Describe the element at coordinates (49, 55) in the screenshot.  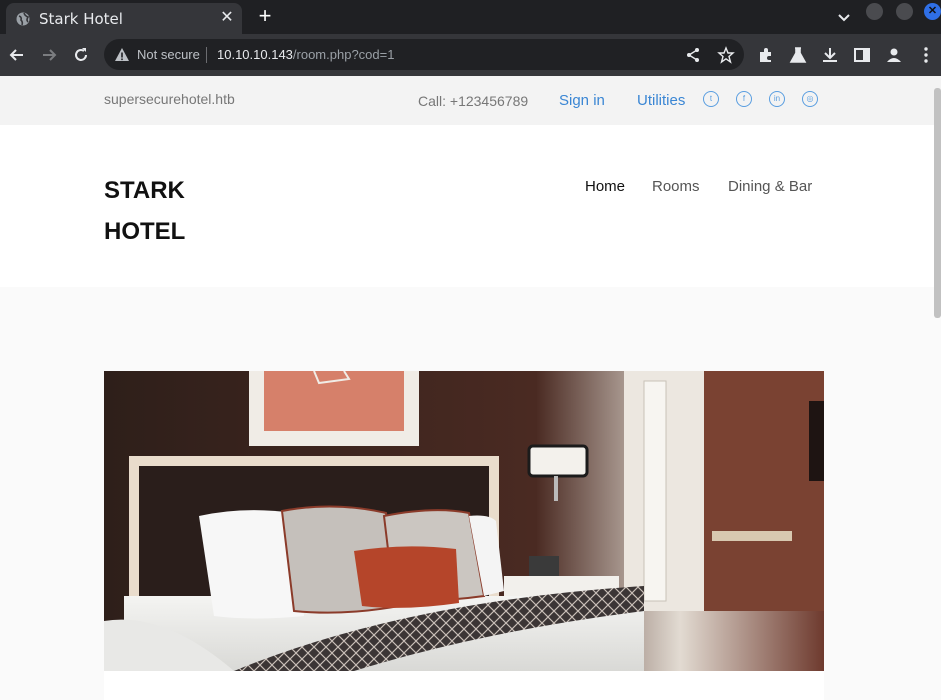
I see `forward-arrow-icon` at that location.